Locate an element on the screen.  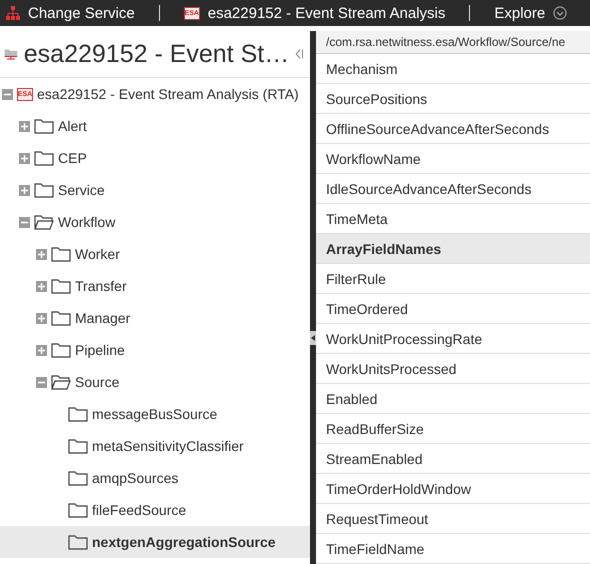
explore-menu: Explore is located at coordinates (520, 13).